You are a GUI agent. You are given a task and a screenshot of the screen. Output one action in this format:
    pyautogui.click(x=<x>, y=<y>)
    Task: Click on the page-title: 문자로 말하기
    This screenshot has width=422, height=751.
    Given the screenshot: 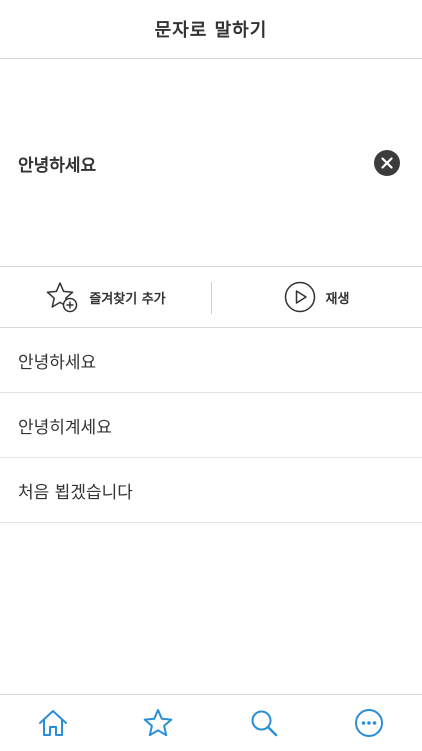 What is the action you would take?
    pyautogui.click(x=211, y=29)
    